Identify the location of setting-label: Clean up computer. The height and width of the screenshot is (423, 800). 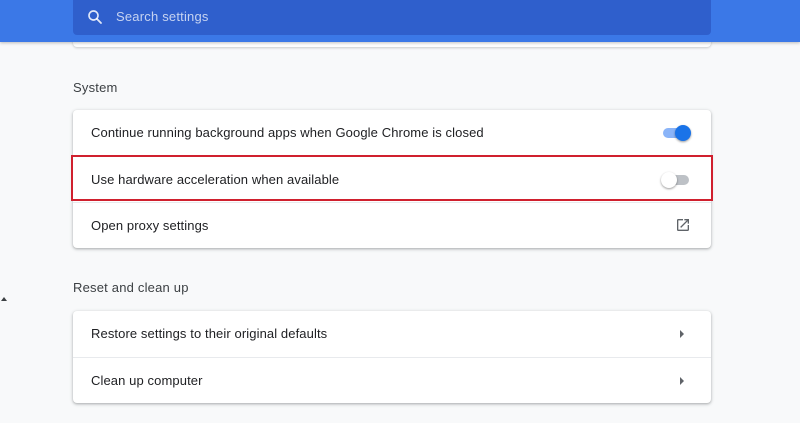
(147, 380).